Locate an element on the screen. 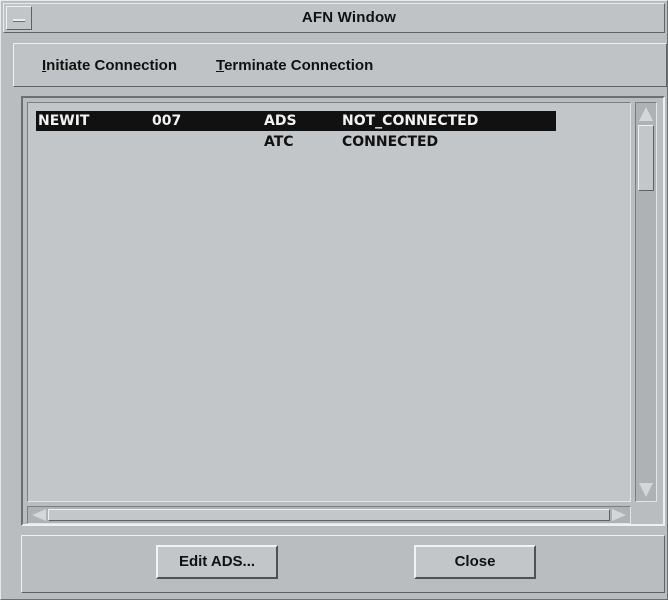 The height and width of the screenshot is (600, 668). title-bar: AFN Window is located at coordinates (334, 18).